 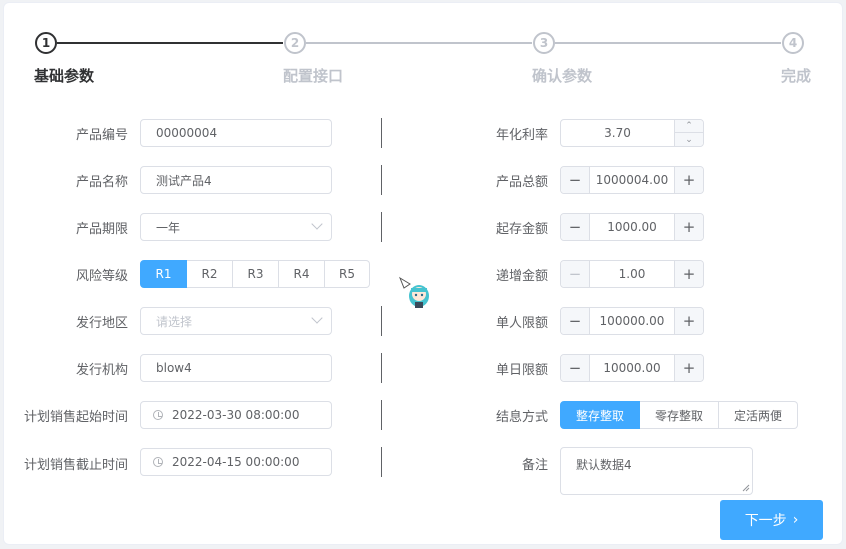 I want to click on issuer-input: blow4, so click(x=236, y=368).